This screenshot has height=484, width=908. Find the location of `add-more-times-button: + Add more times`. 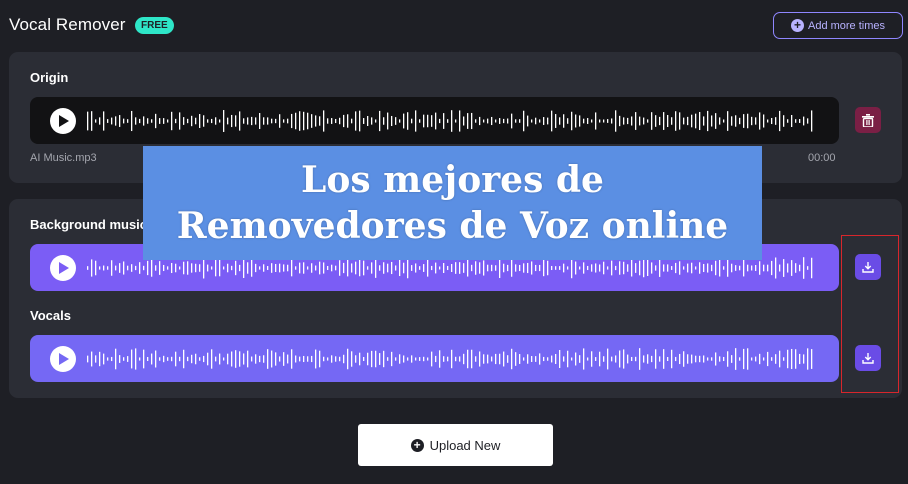

add-more-times-button: + Add more times is located at coordinates (838, 25).